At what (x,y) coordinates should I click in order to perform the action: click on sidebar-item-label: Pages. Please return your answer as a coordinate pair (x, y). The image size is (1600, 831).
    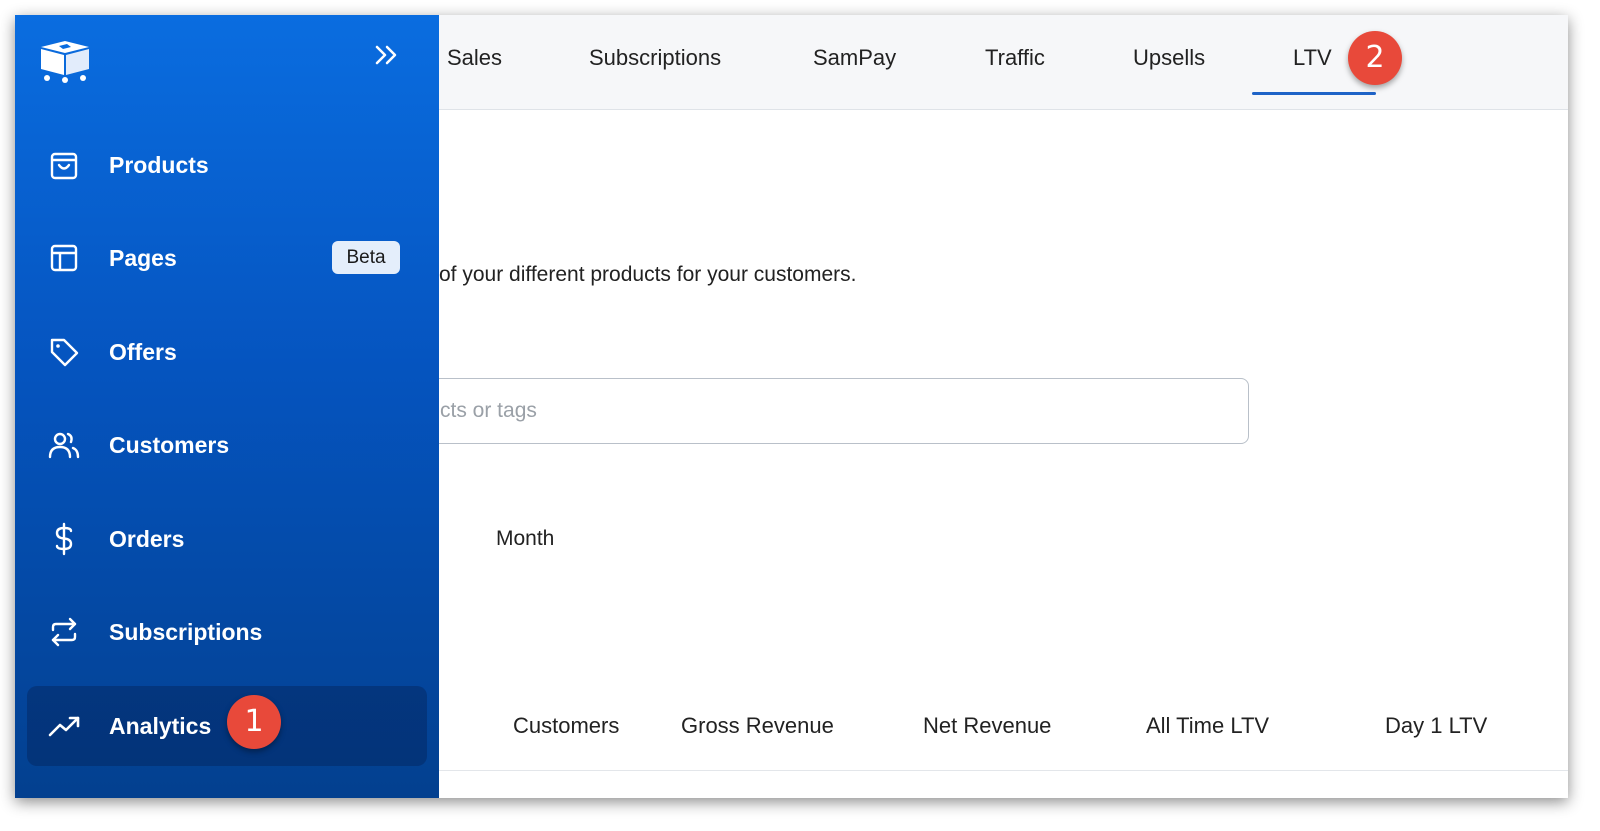
    Looking at the image, I should click on (143, 258).